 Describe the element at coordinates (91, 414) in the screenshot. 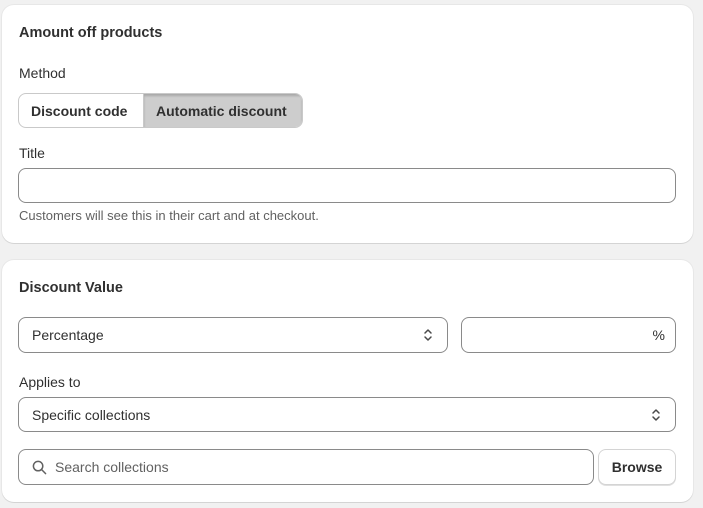

I see `applies-to-selected: Specific collections` at that location.